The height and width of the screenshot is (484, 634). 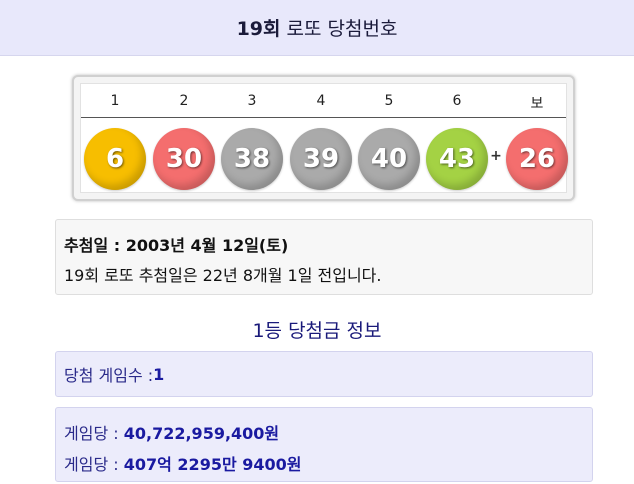 I want to click on ball-label-1: 1, so click(x=115, y=101).